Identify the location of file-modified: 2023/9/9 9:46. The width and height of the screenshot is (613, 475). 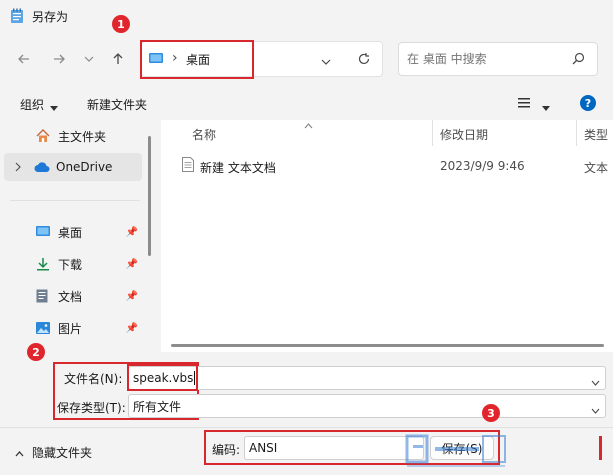
(482, 166).